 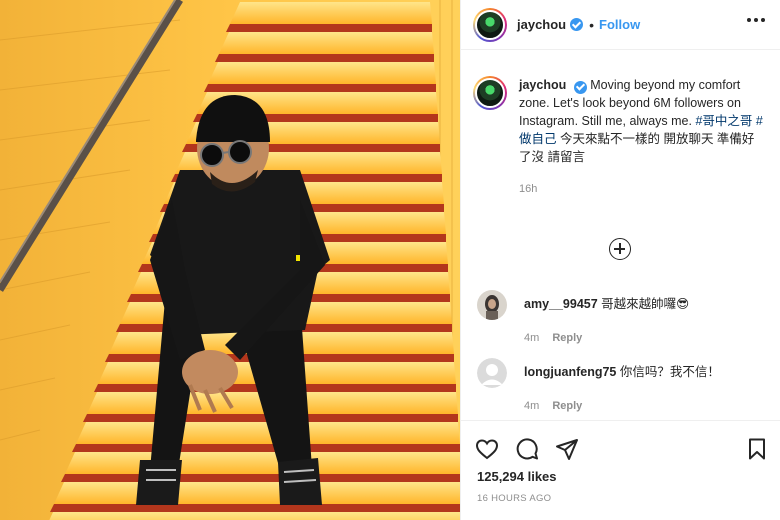 What do you see at coordinates (517, 476) in the screenshot?
I see `likes-count: 125,294 likes` at bounding box center [517, 476].